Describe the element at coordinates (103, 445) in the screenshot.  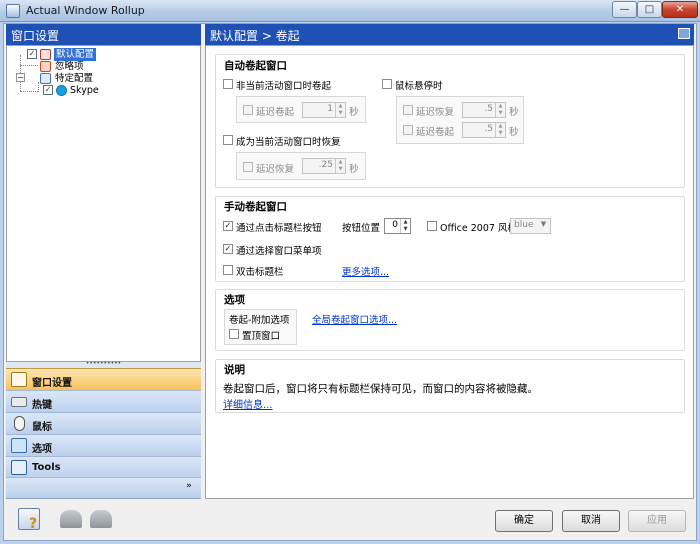
I see `nav-options: 选项` at that location.